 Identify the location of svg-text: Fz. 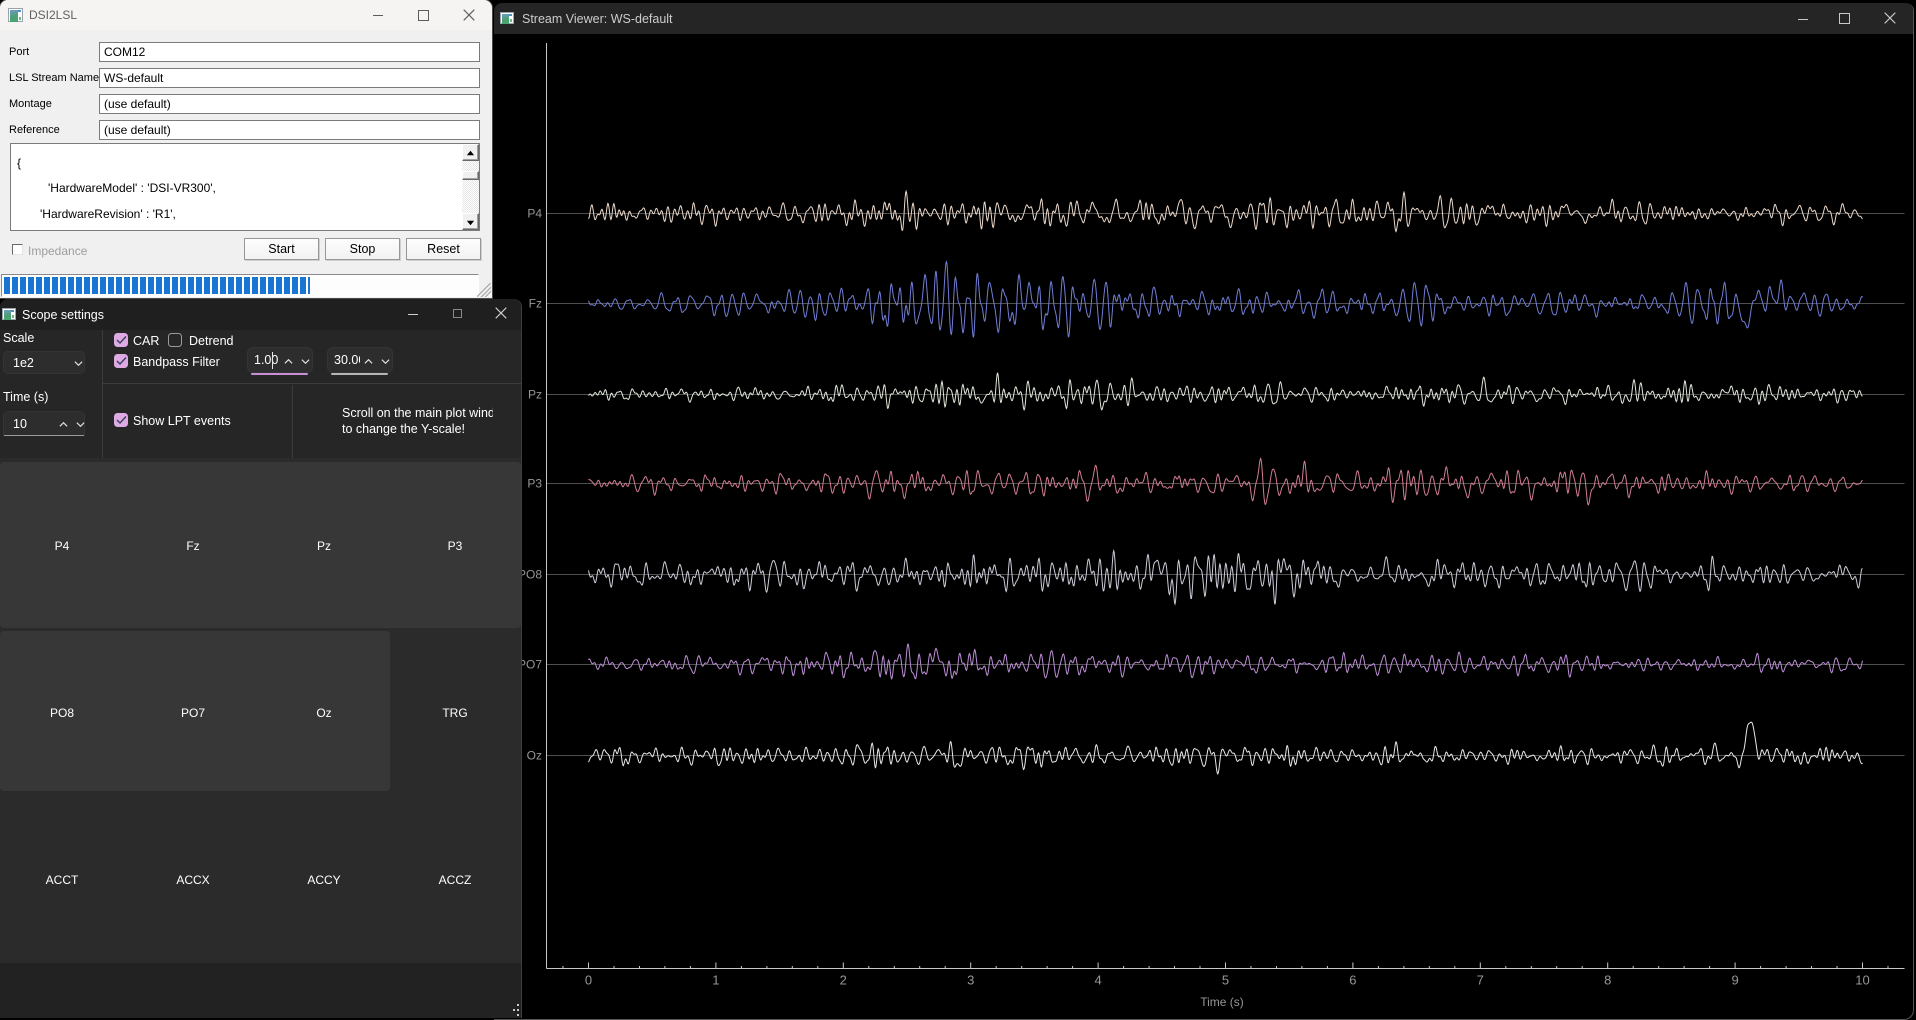
(535, 304).